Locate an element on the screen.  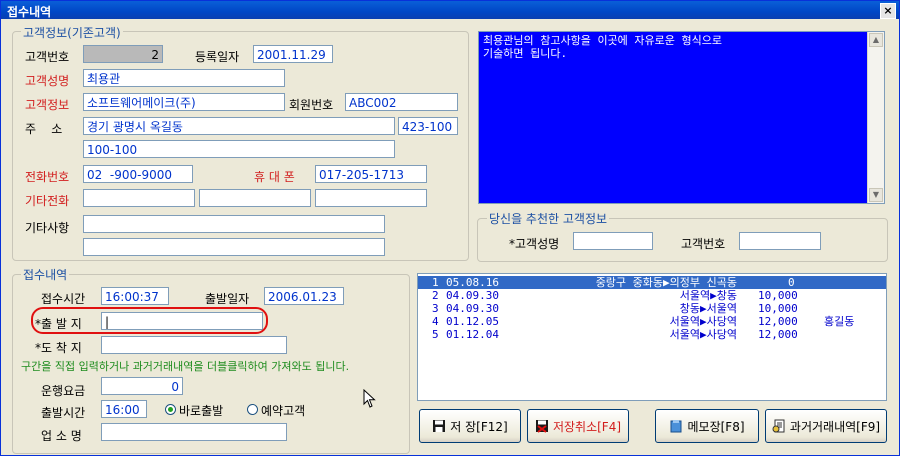
history-date: 05.08.16 is located at coordinates (472, 282).